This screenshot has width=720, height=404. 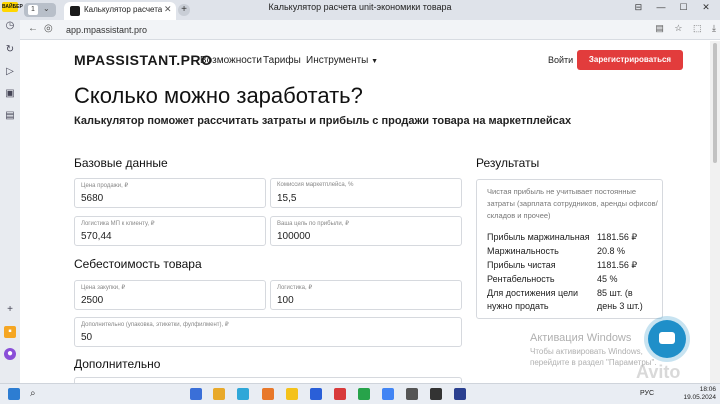 What do you see at coordinates (366, 295) in the screenshot?
I see `logistics-field: Логистика, ₽ 100` at bounding box center [366, 295].